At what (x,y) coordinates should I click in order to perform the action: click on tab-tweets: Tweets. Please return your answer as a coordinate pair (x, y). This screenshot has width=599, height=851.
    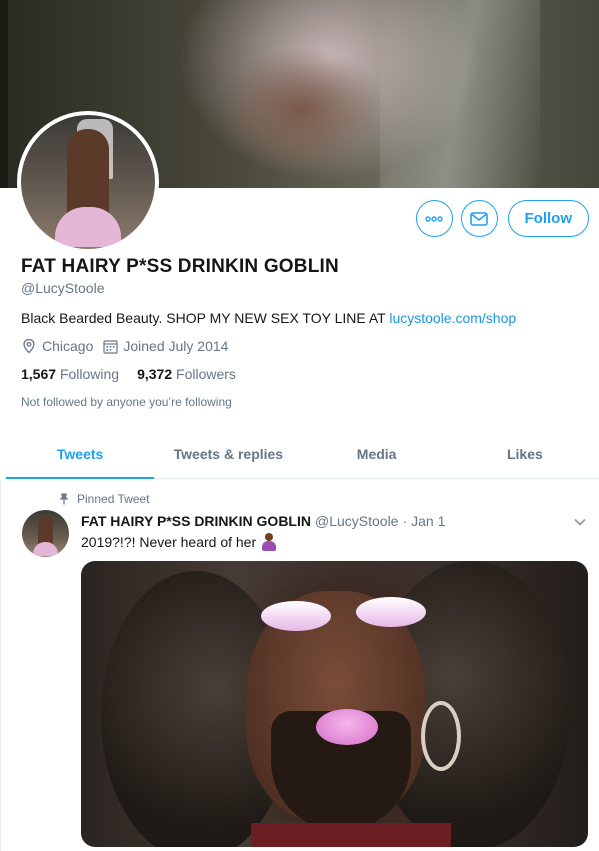
    Looking at the image, I should click on (80, 454).